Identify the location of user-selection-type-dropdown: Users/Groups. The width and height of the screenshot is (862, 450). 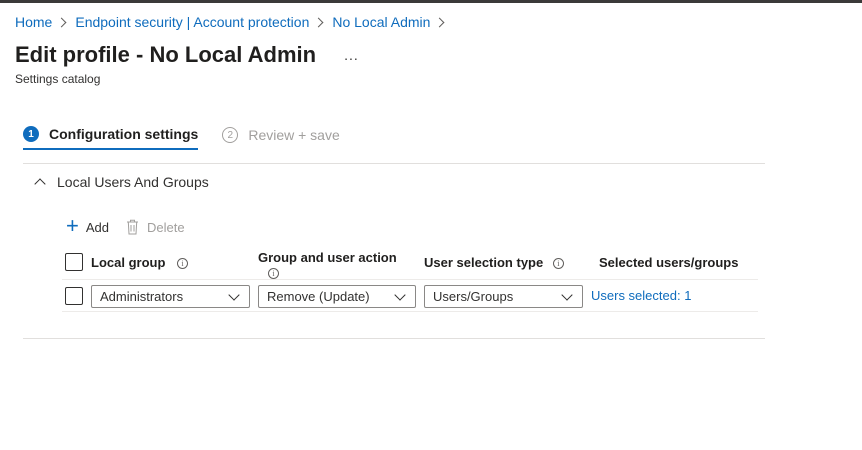
(503, 296).